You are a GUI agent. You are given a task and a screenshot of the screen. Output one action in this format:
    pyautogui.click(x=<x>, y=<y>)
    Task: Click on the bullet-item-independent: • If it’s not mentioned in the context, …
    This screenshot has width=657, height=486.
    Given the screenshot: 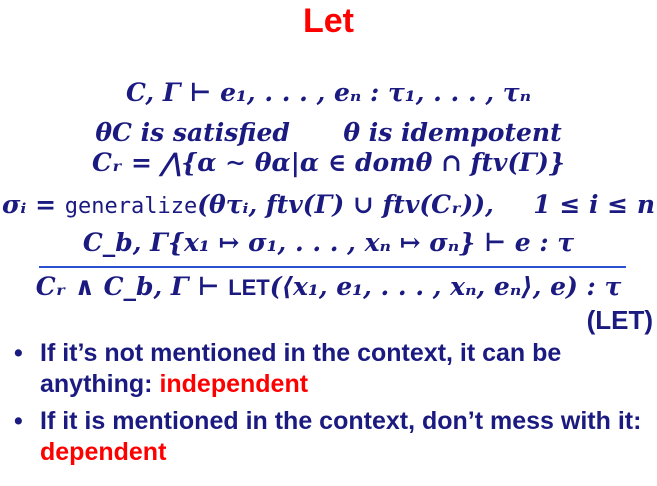 What is the action you would take?
    pyautogui.click(x=334, y=369)
    